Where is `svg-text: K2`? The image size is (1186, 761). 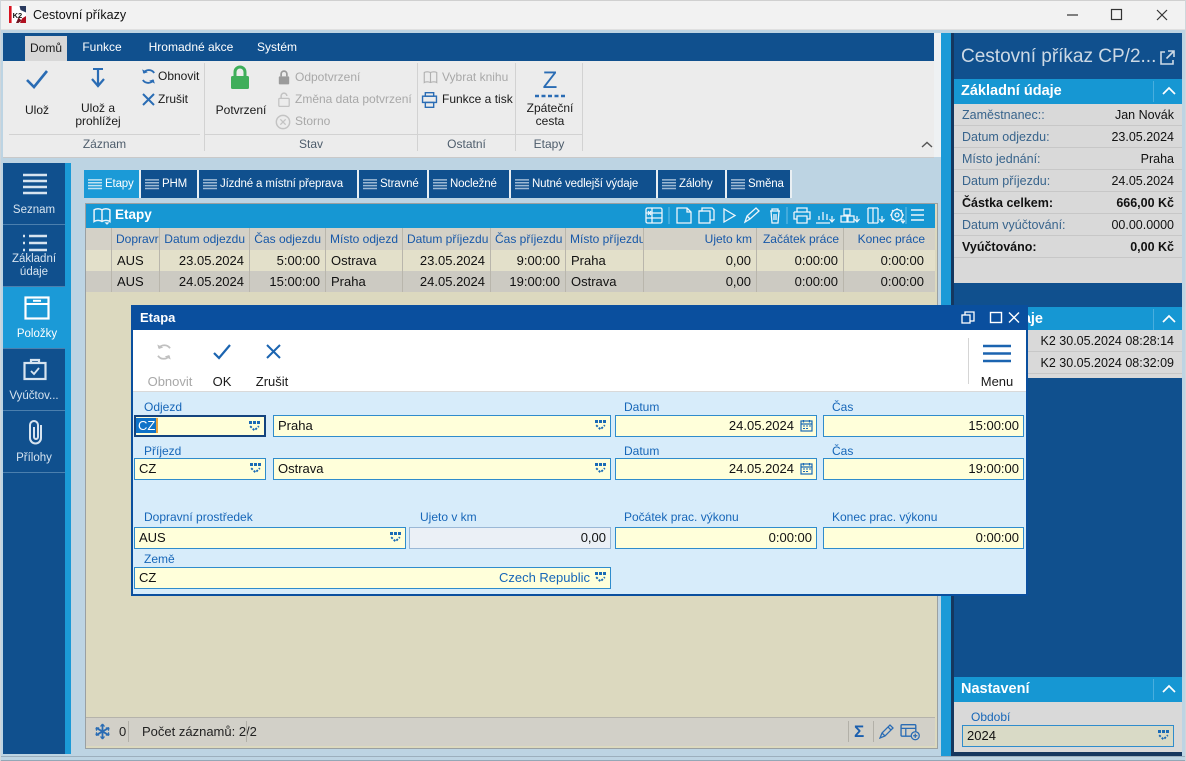 svg-text: K2 is located at coordinates (18, 15).